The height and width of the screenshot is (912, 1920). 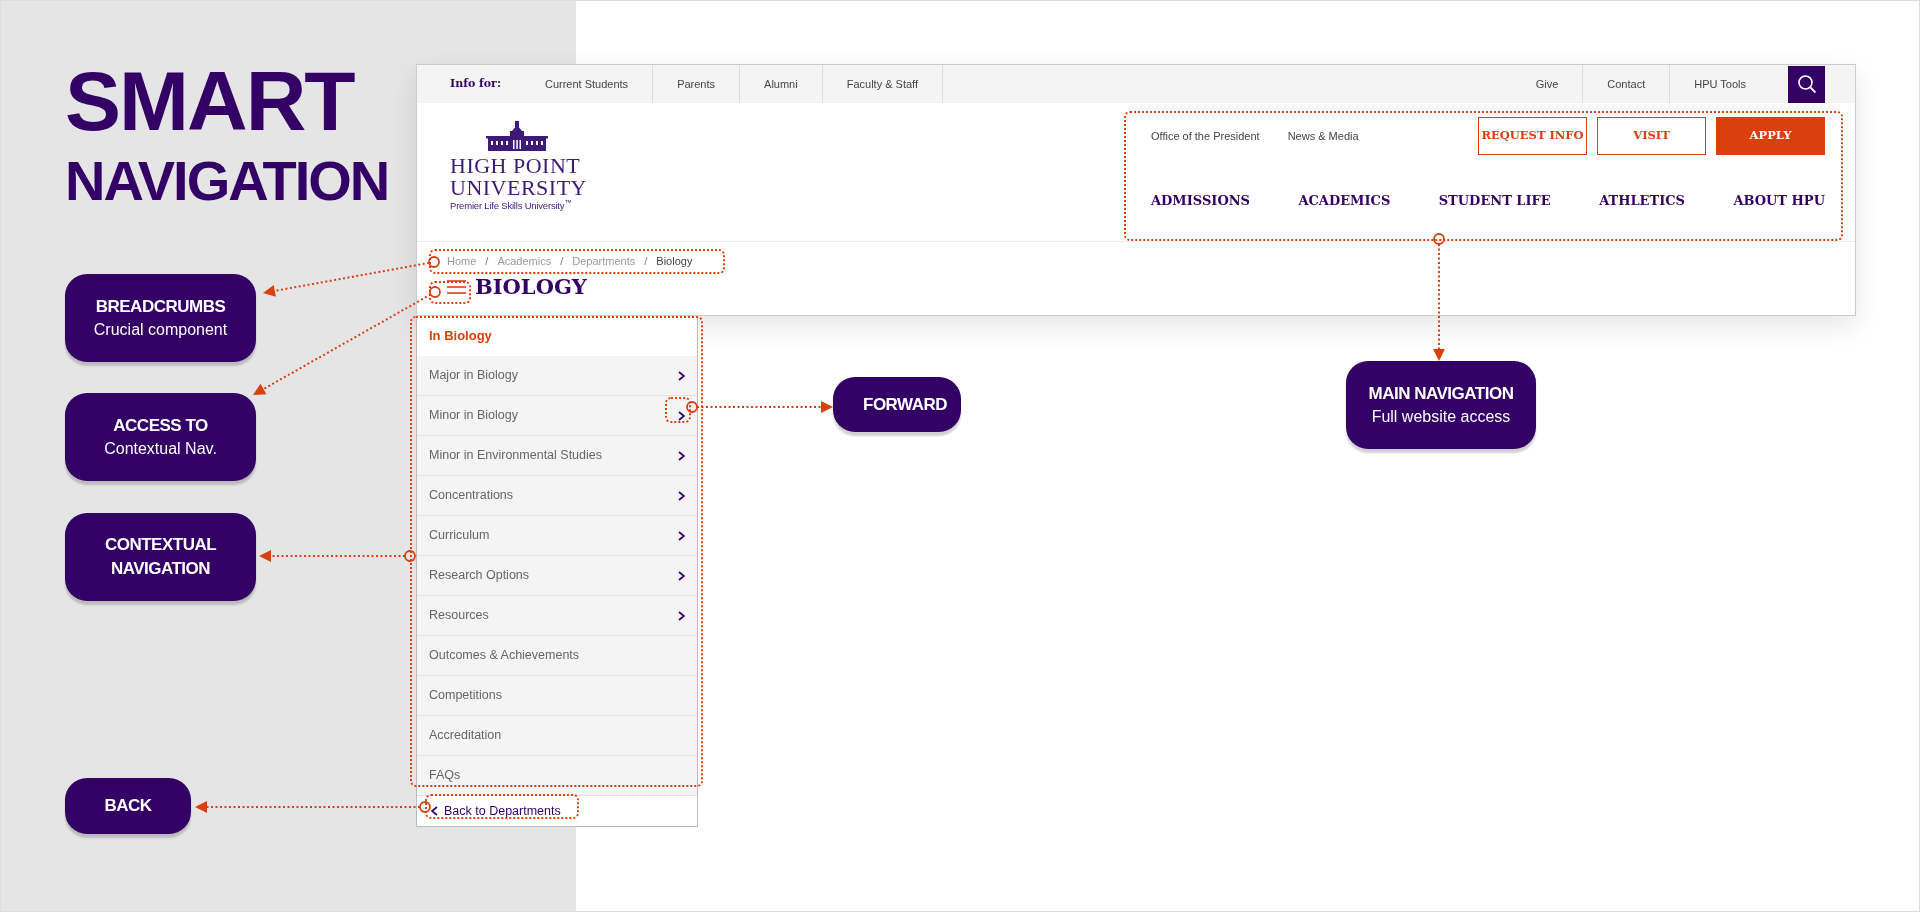 What do you see at coordinates (456, 286) in the screenshot?
I see `menu-button` at bounding box center [456, 286].